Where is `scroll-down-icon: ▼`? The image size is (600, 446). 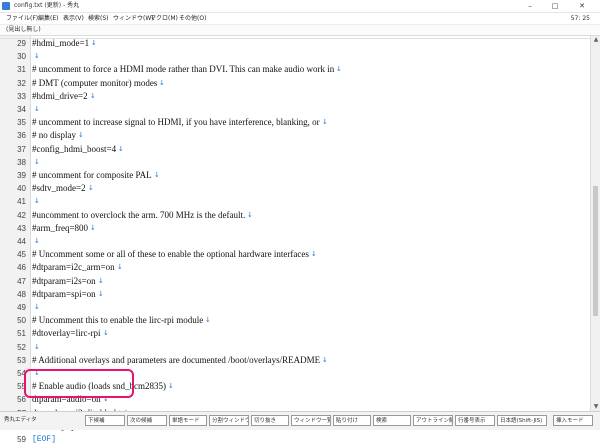
scroll-down-icon: ▼ is located at coordinates (595, 407).